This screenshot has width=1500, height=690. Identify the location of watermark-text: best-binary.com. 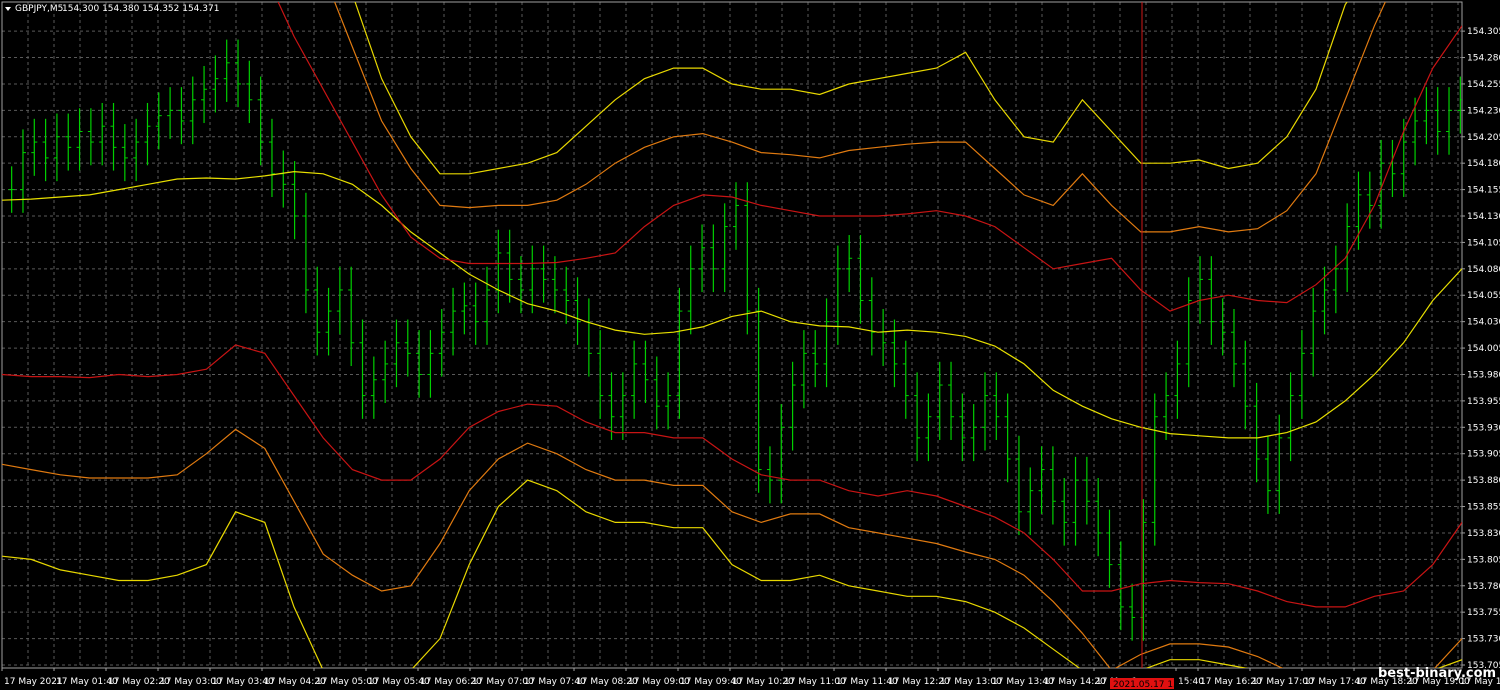
(1437, 673).